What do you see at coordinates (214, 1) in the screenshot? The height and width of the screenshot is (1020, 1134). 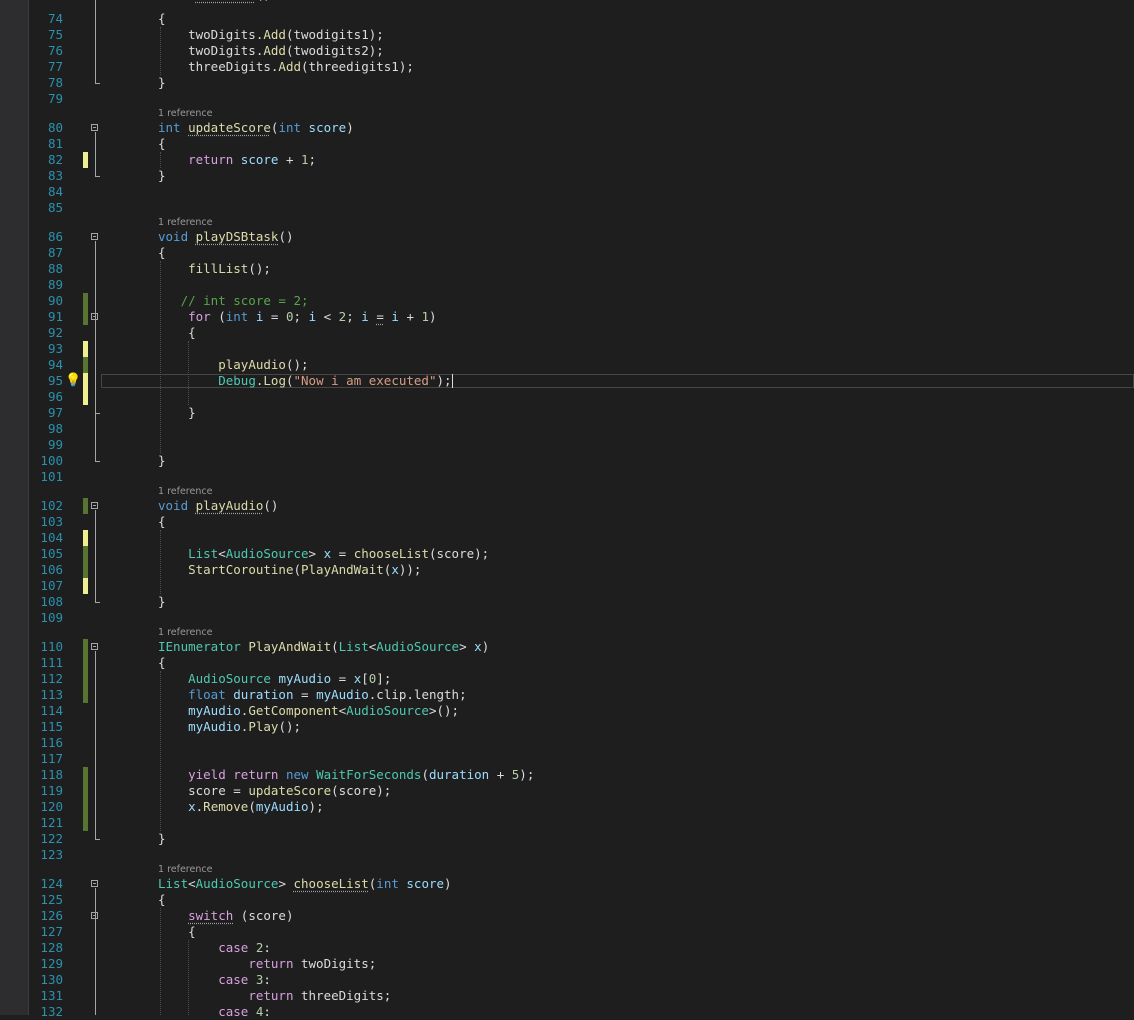 I see `code-line: void fillList()` at bounding box center [214, 1].